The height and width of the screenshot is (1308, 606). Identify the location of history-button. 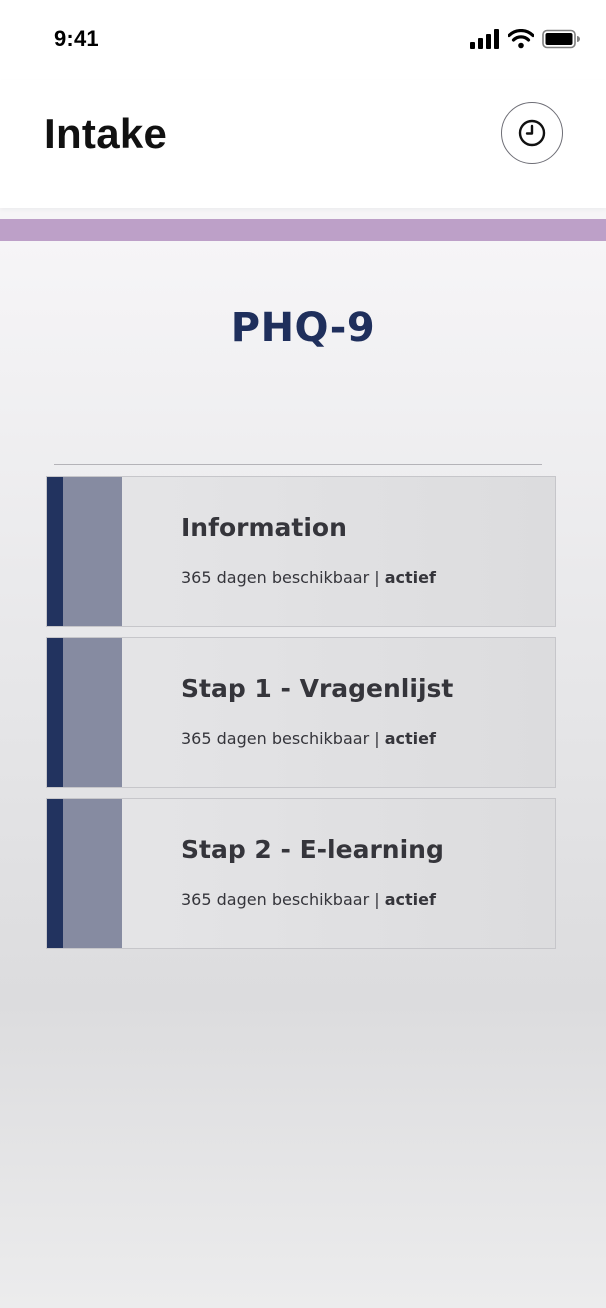
(532, 133).